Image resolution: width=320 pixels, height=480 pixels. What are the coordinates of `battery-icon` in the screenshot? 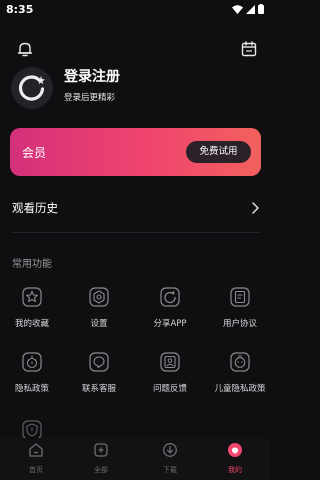 It's located at (261, 9).